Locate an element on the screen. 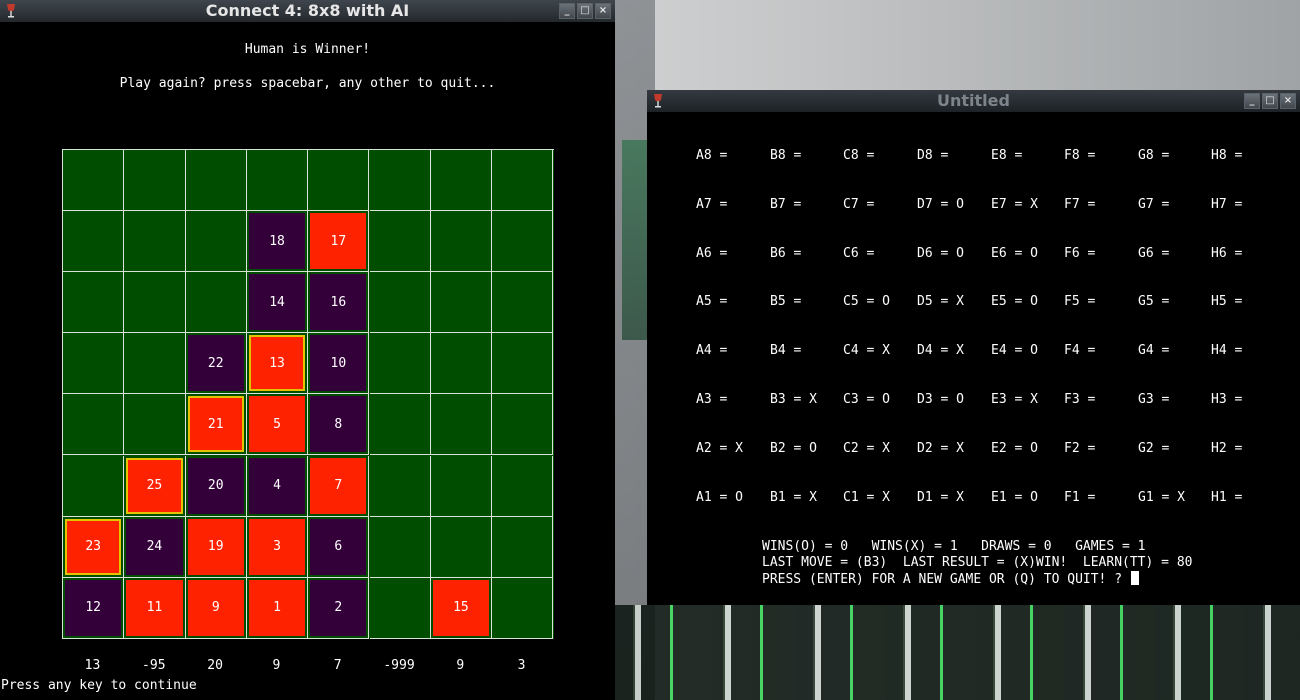 Image resolution: width=1300 pixels, height=700 pixels. board-cell: 10 is located at coordinates (339, 364).